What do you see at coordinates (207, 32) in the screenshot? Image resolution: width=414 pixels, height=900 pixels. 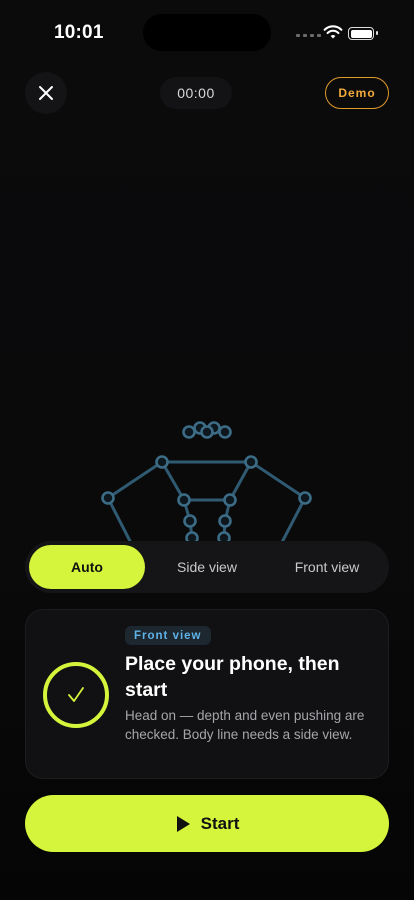 I see `dynamic-island` at bounding box center [207, 32].